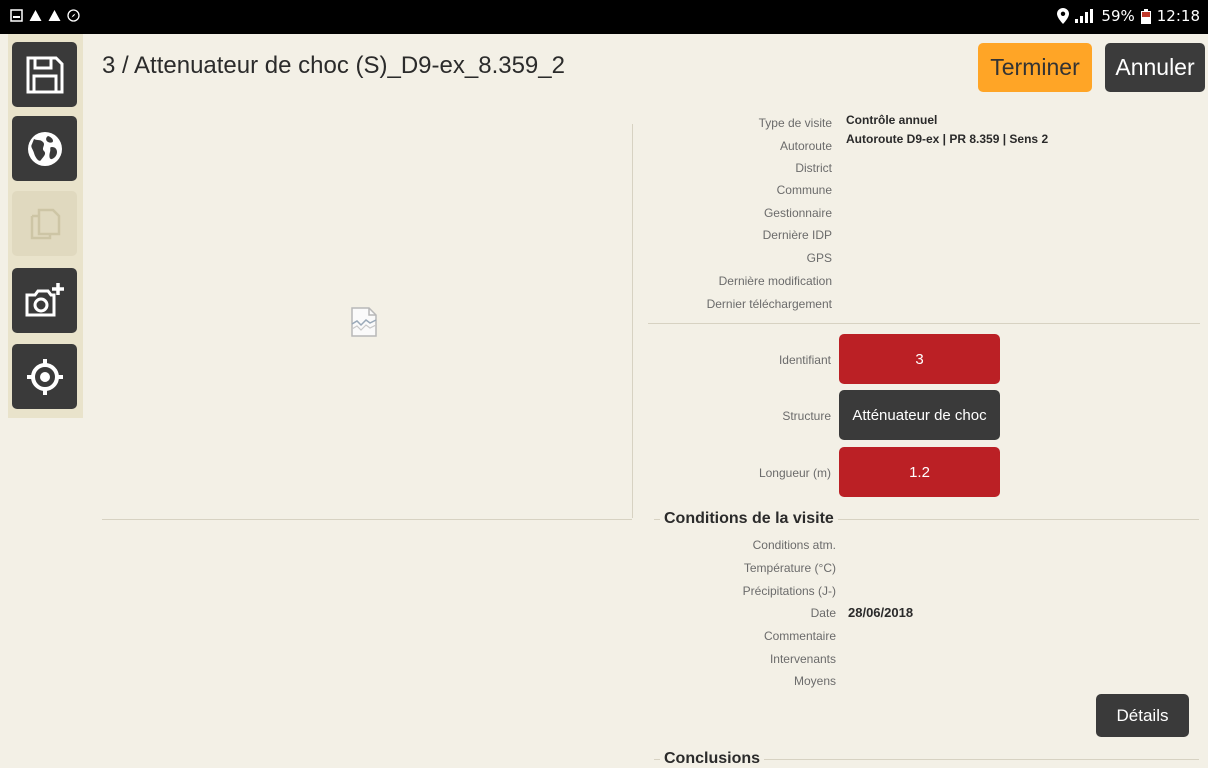 Image resolution: width=1208 pixels, height=768 pixels. What do you see at coordinates (924, 323) in the screenshot?
I see `section-divider` at bounding box center [924, 323].